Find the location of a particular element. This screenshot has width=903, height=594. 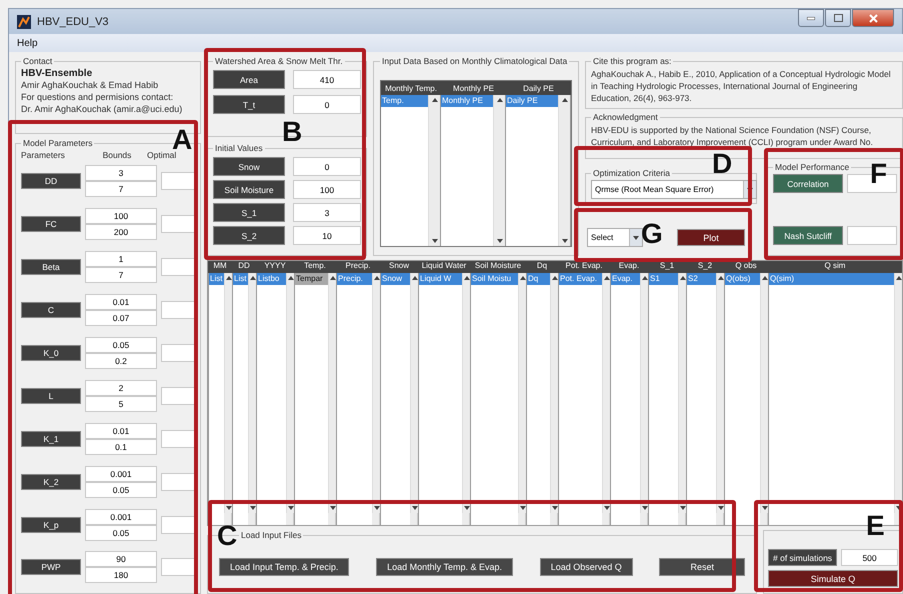

load-button: Load Input Temp. & Precip. is located at coordinates (284, 567).